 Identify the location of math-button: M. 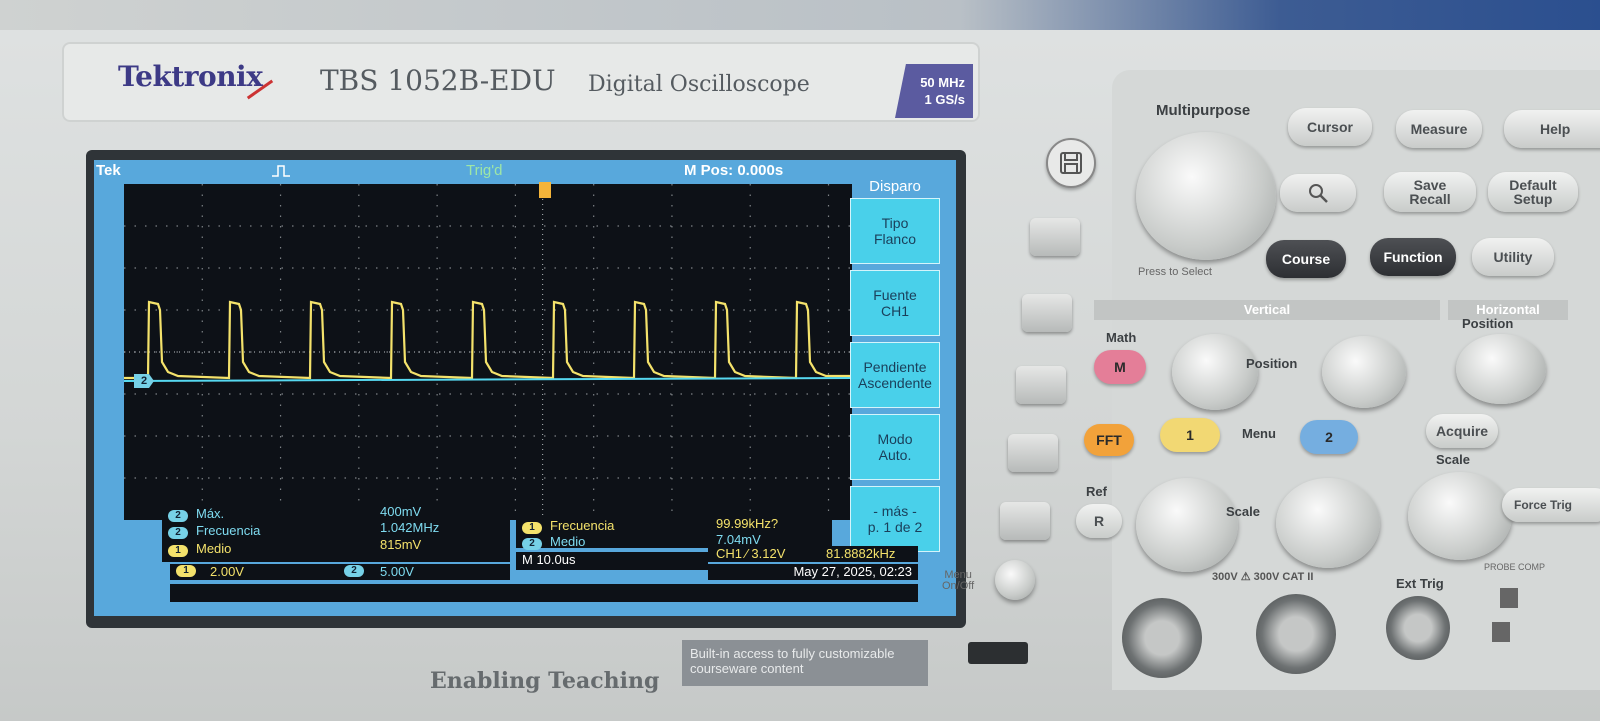
(1120, 367).